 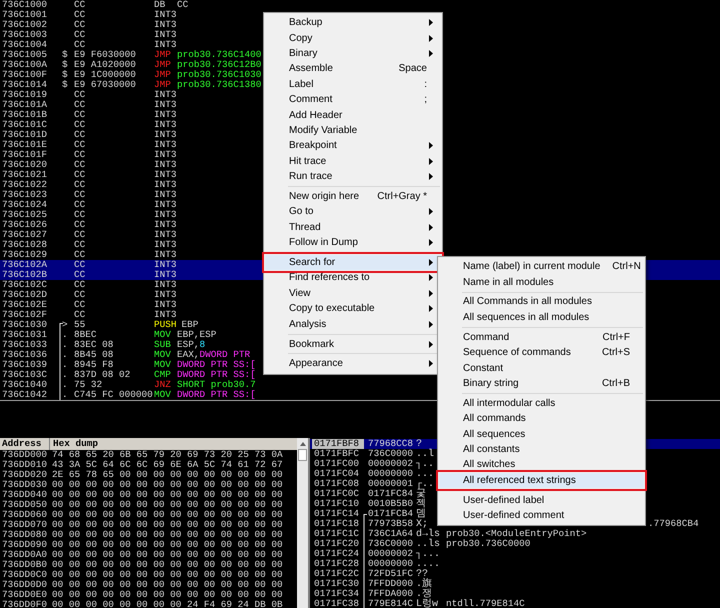 I want to click on address-text: 0171FC34, so click(x=336, y=594).